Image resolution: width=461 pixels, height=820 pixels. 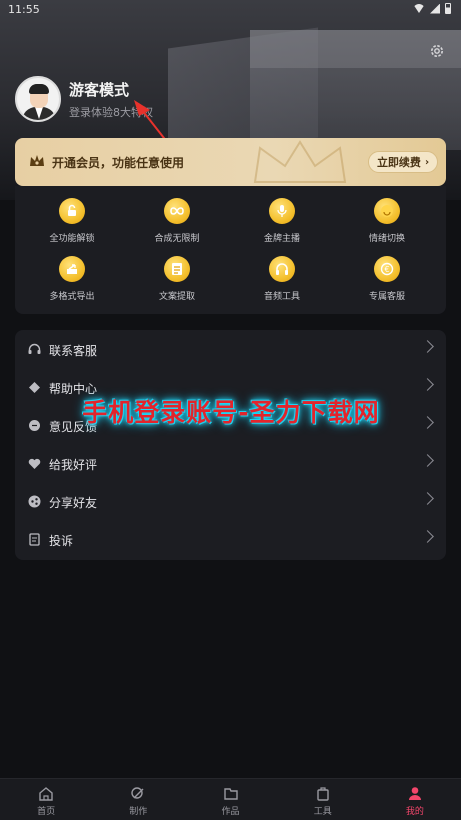 I want to click on vip-banner: 开通会员，功能任意使用 立即续费 ›, so click(x=230, y=162).